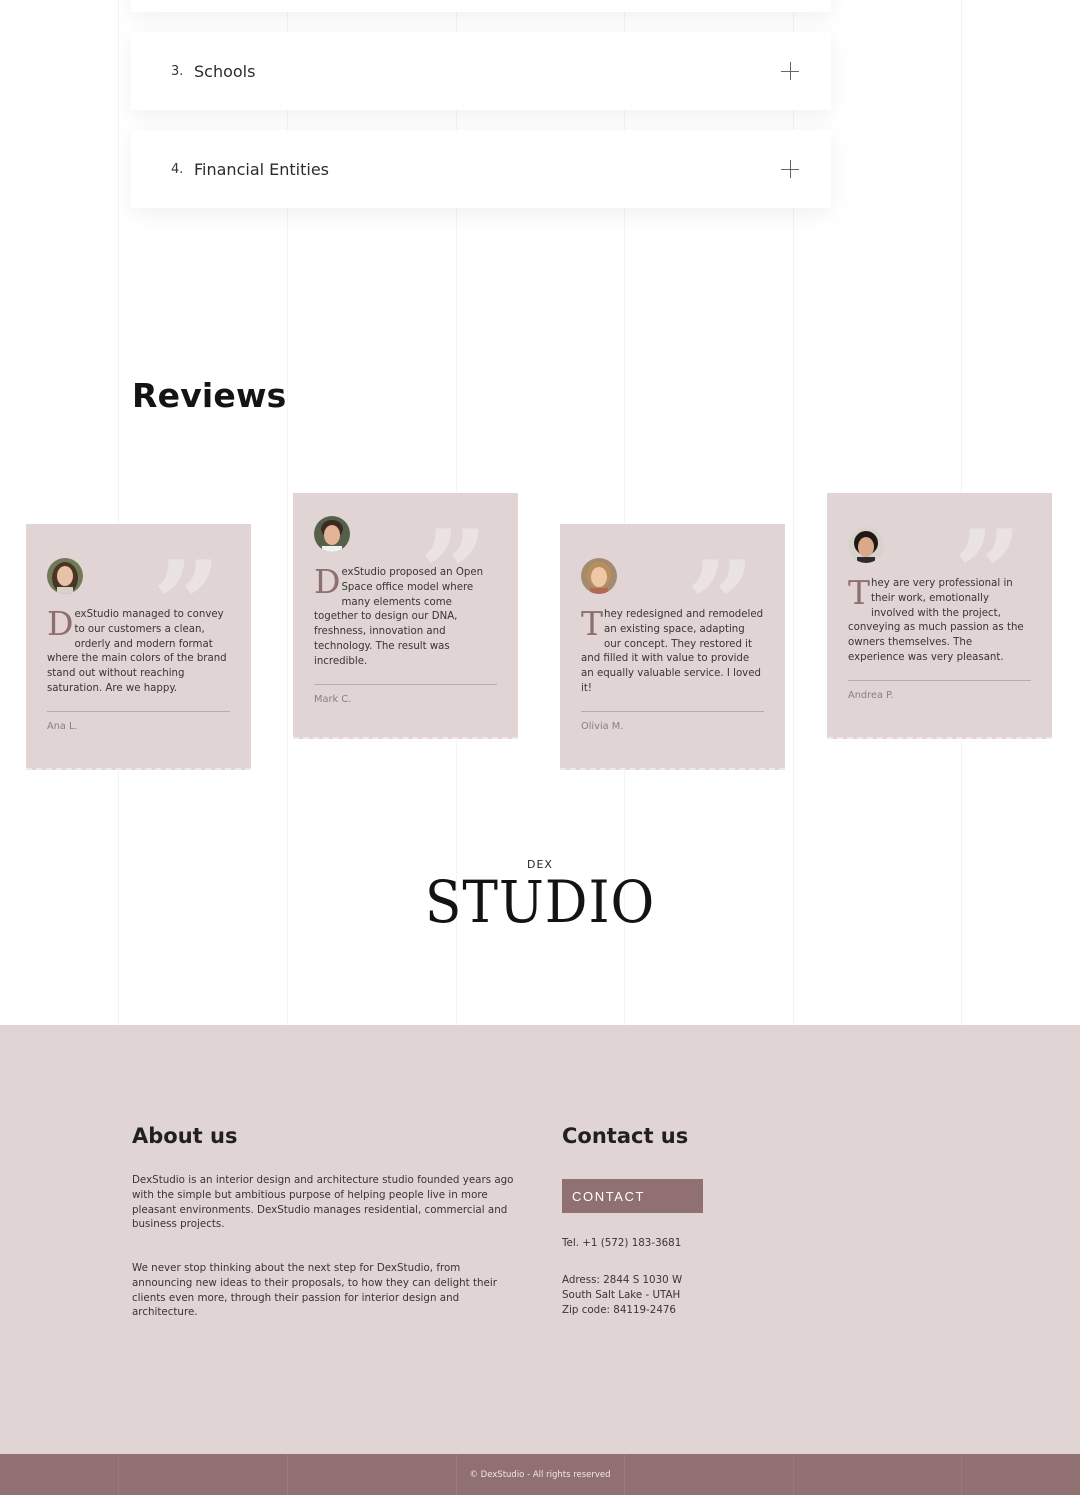 The image size is (1080, 1495). I want to click on accordion-title: Schools, so click(225, 71).